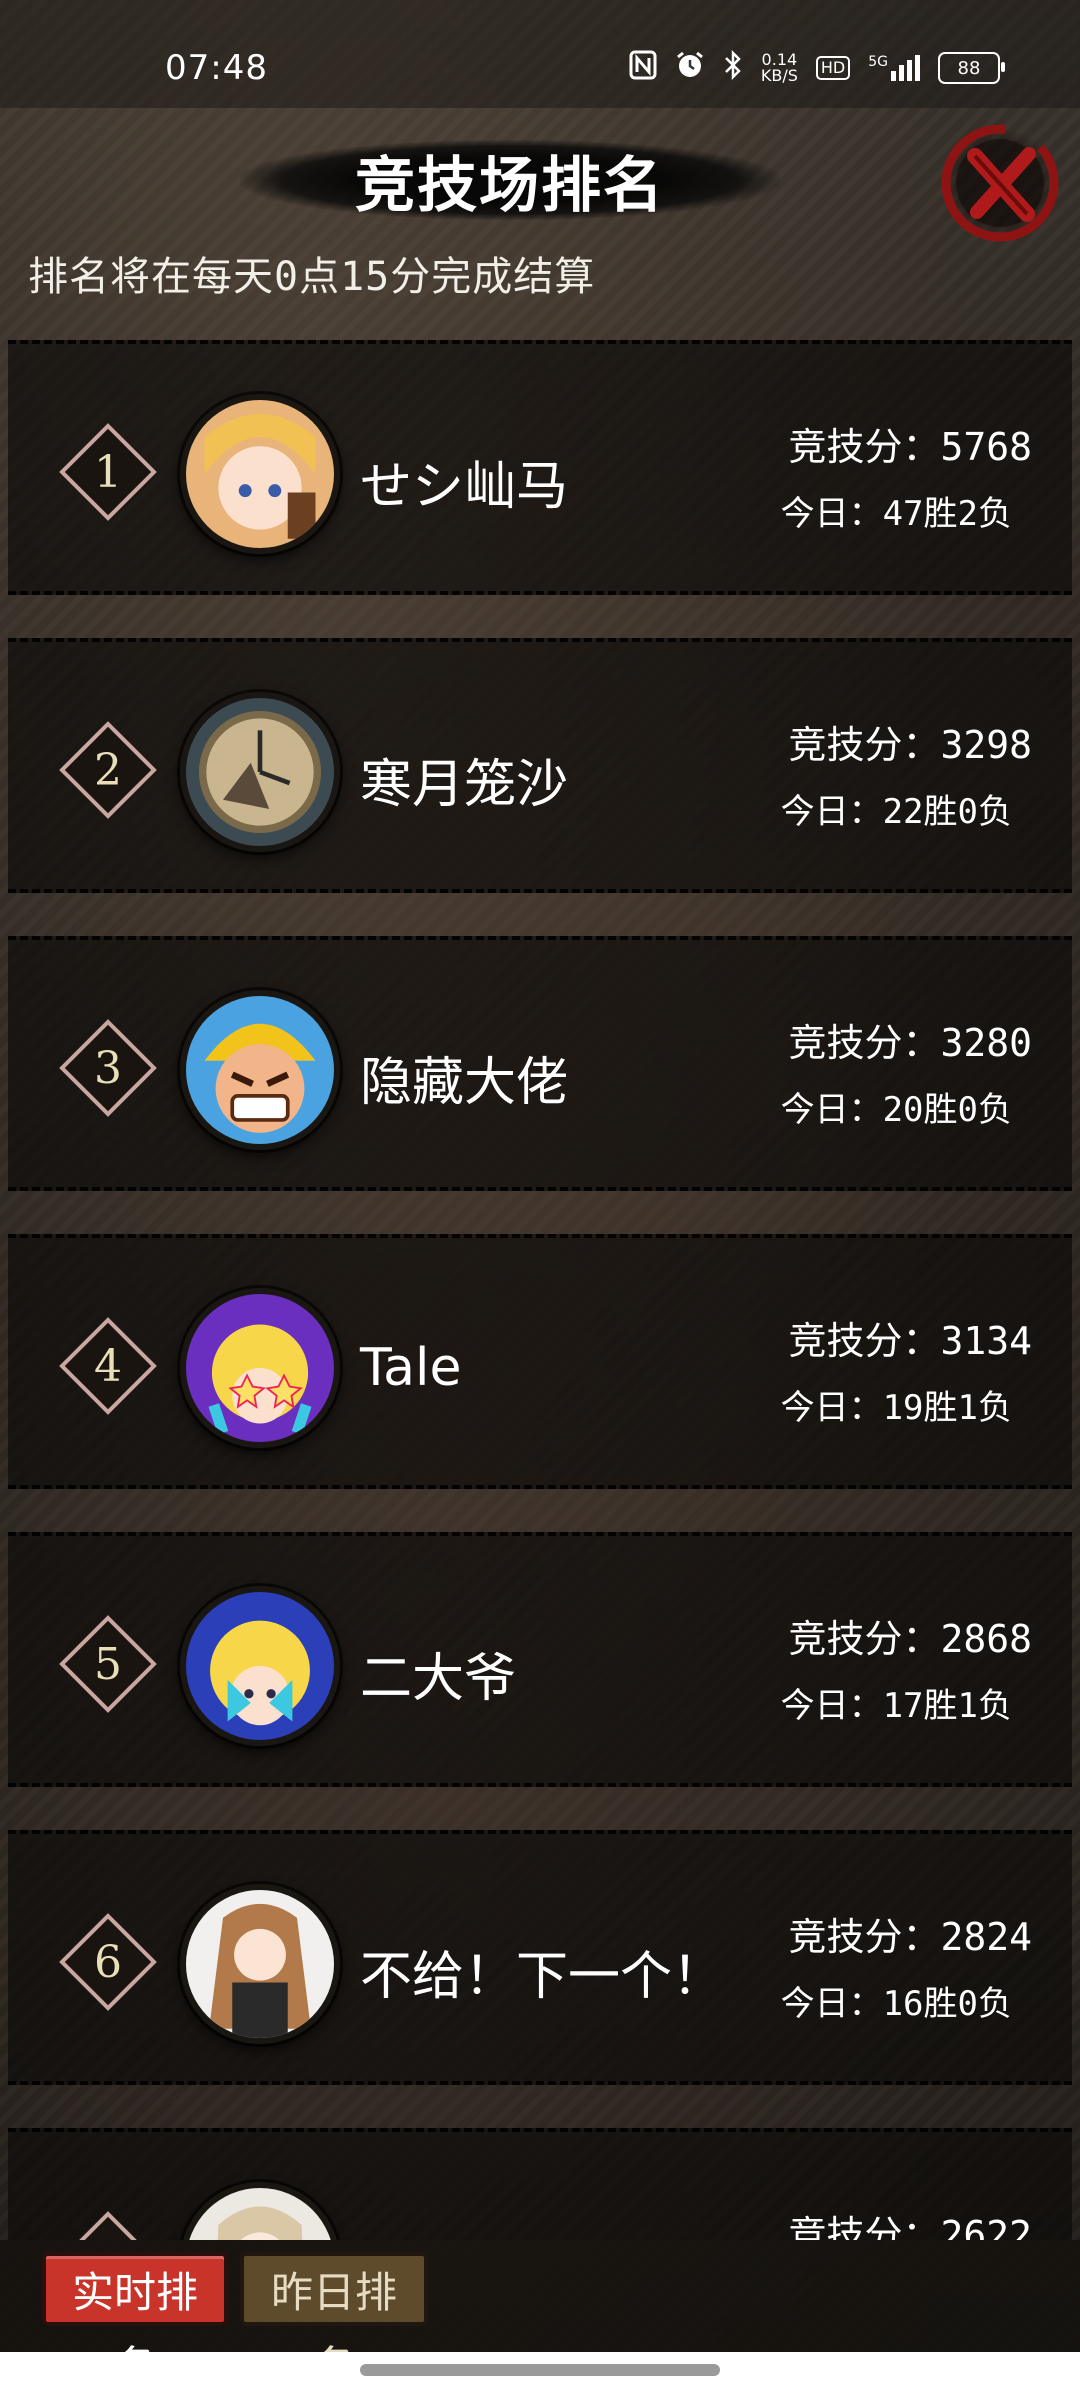  Describe the element at coordinates (334, 2321) in the screenshot. I see `tab-yesterday-ranking: 昨日排名` at that location.